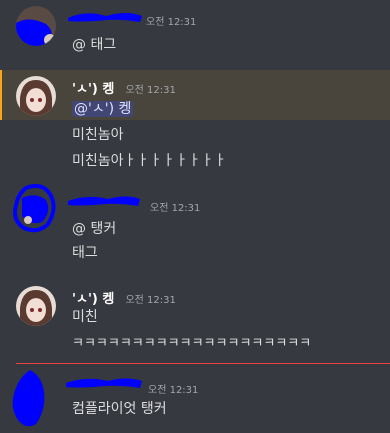 The width and height of the screenshot is (390, 433). What do you see at coordinates (85, 317) in the screenshot?
I see `message-text: 미친` at bounding box center [85, 317].